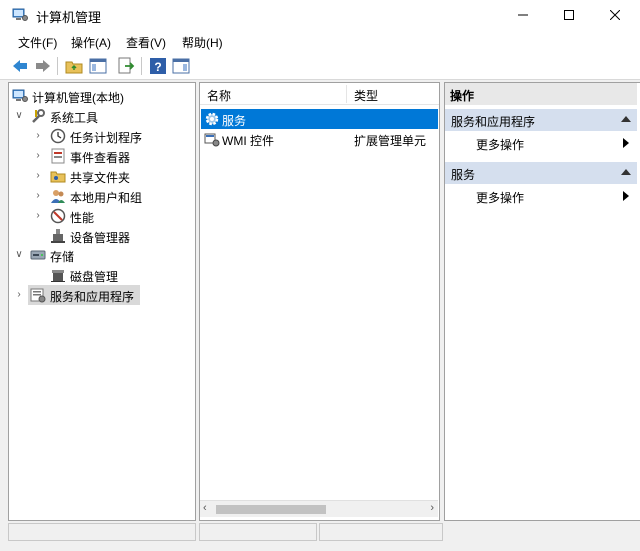  I want to click on action-section-services-apps: 服务和应用程序, so click(541, 120).